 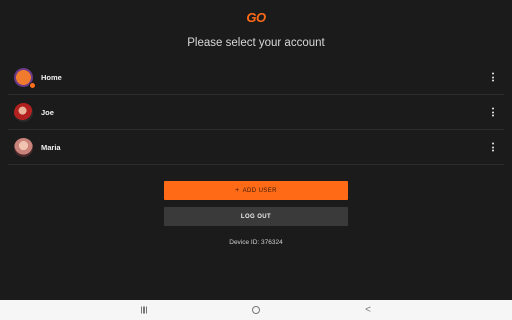 What do you see at coordinates (144, 310) in the screenshot?
I see `recents-icon` at bounding box center [144, 310].